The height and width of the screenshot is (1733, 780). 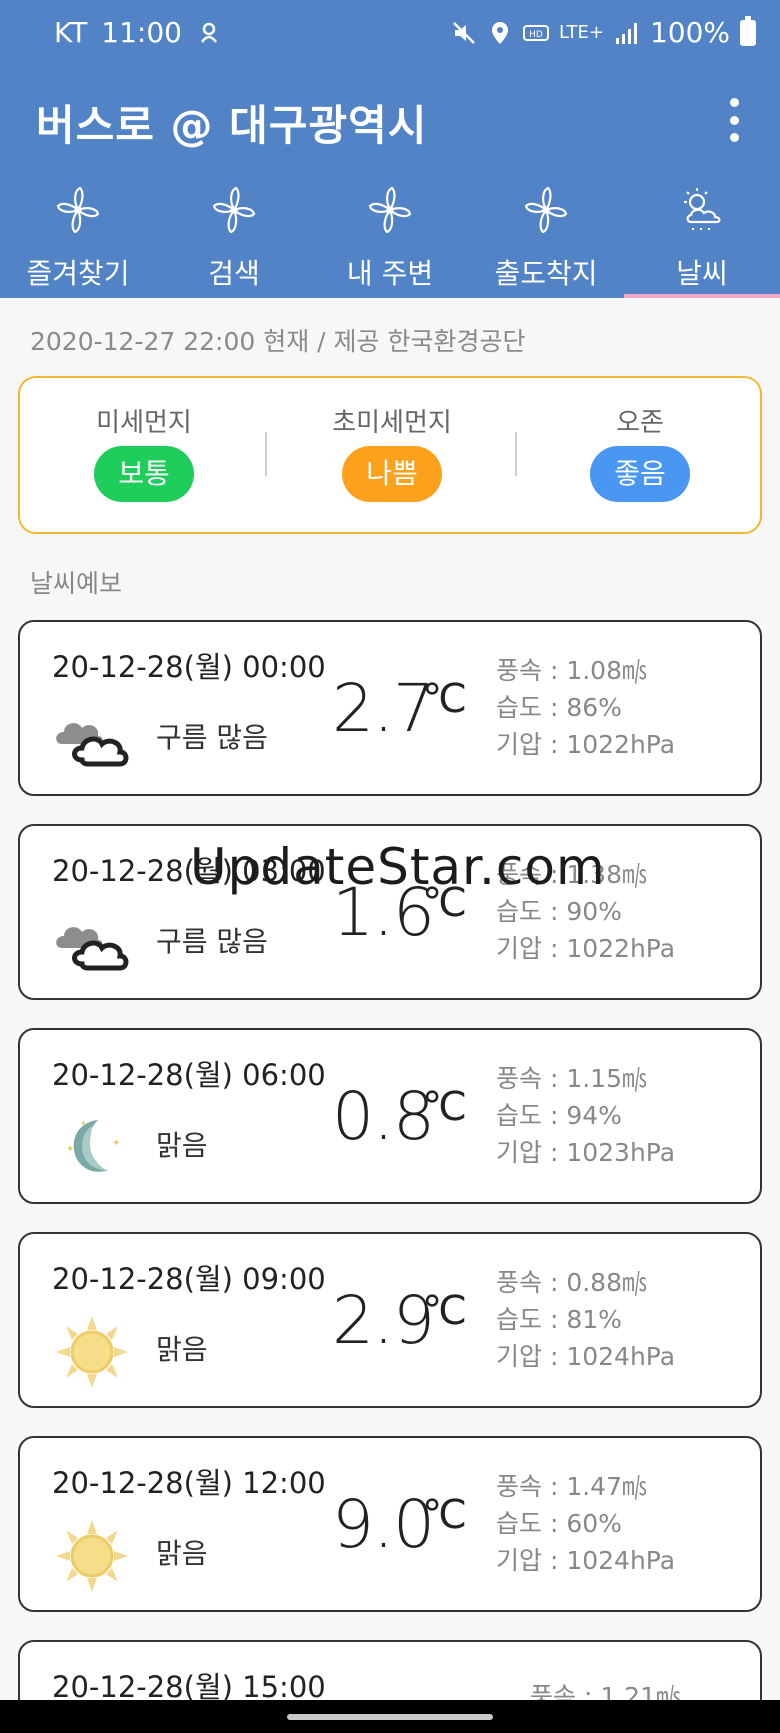 I want to click on humidity: 습도 : 60%, so click(x=559, y=1523).